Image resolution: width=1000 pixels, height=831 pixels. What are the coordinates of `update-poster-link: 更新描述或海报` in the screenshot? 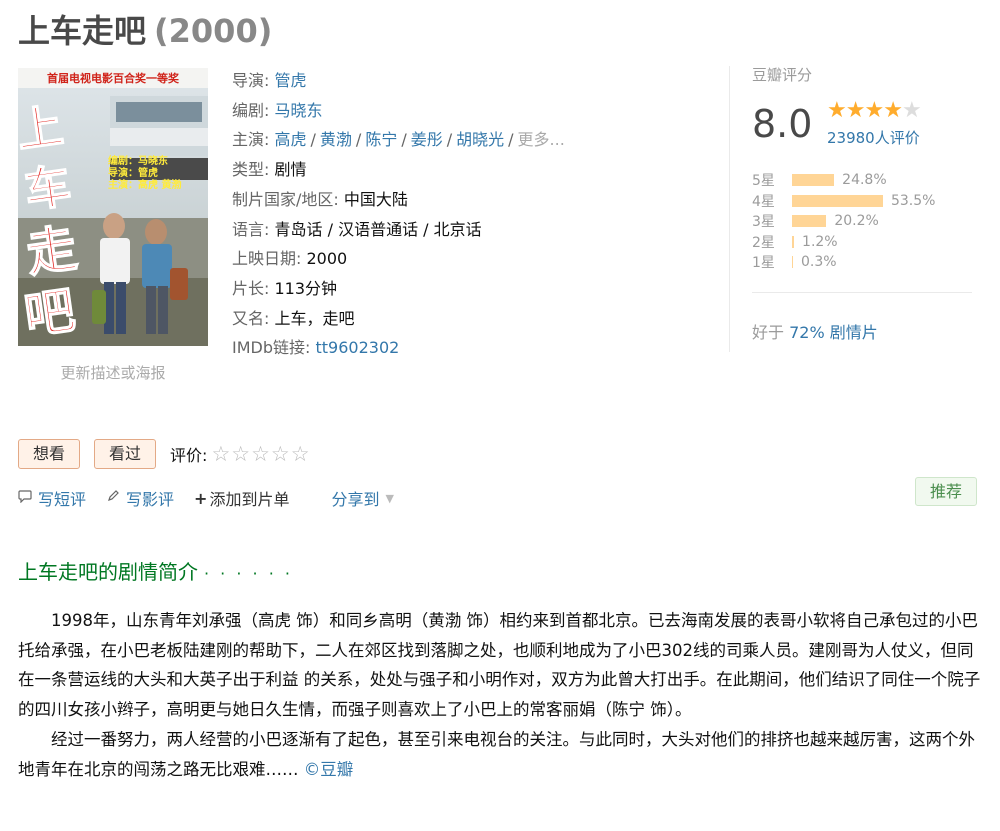 It's located at (113, 372).